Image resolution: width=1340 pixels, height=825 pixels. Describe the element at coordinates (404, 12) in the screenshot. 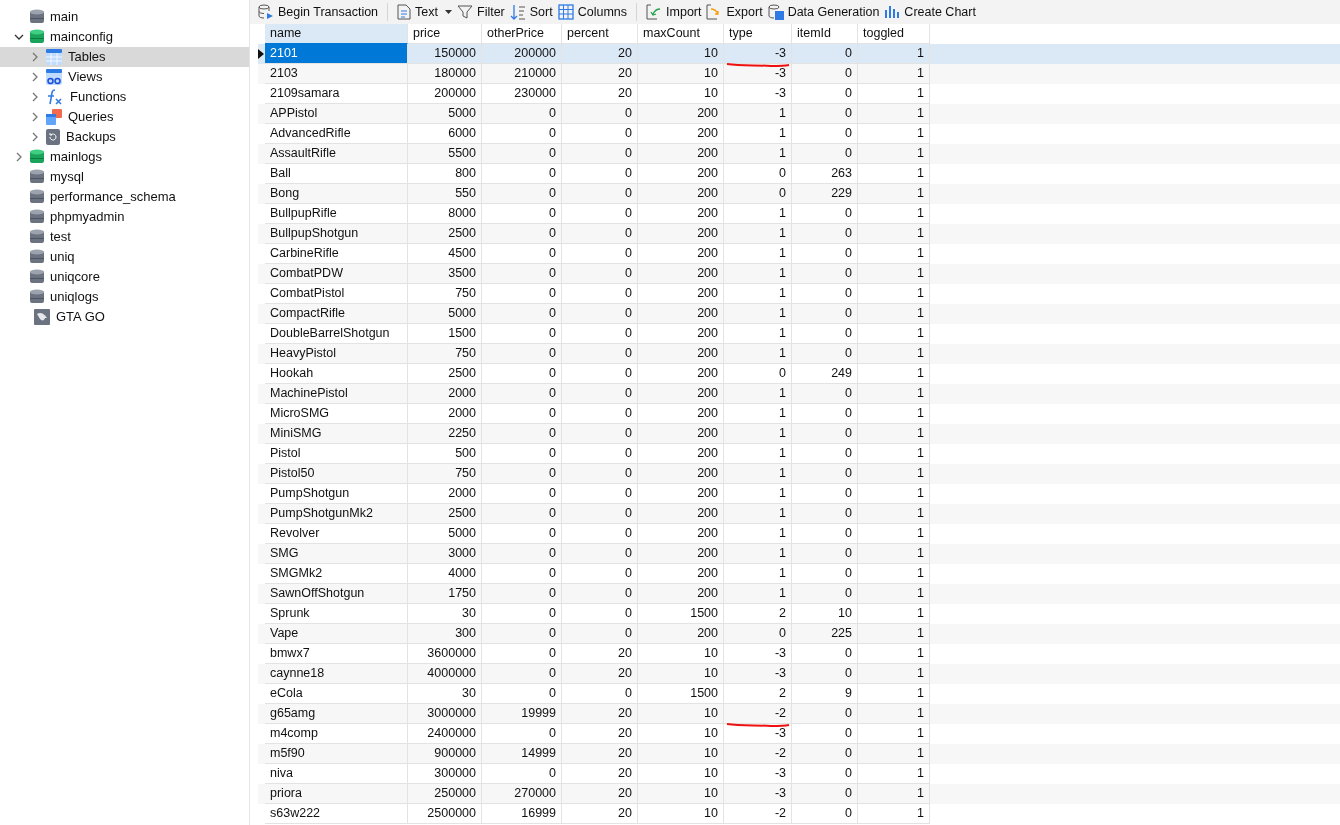

I see `document-icon` at that location.